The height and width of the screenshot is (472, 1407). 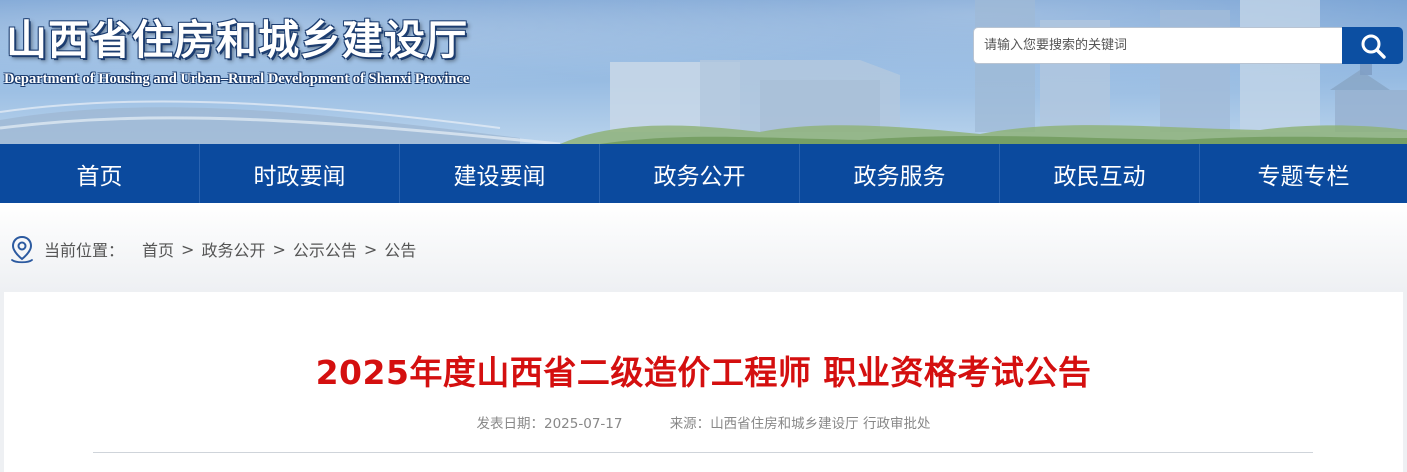 I want to click on search-button, so click(x=1372, y=45).